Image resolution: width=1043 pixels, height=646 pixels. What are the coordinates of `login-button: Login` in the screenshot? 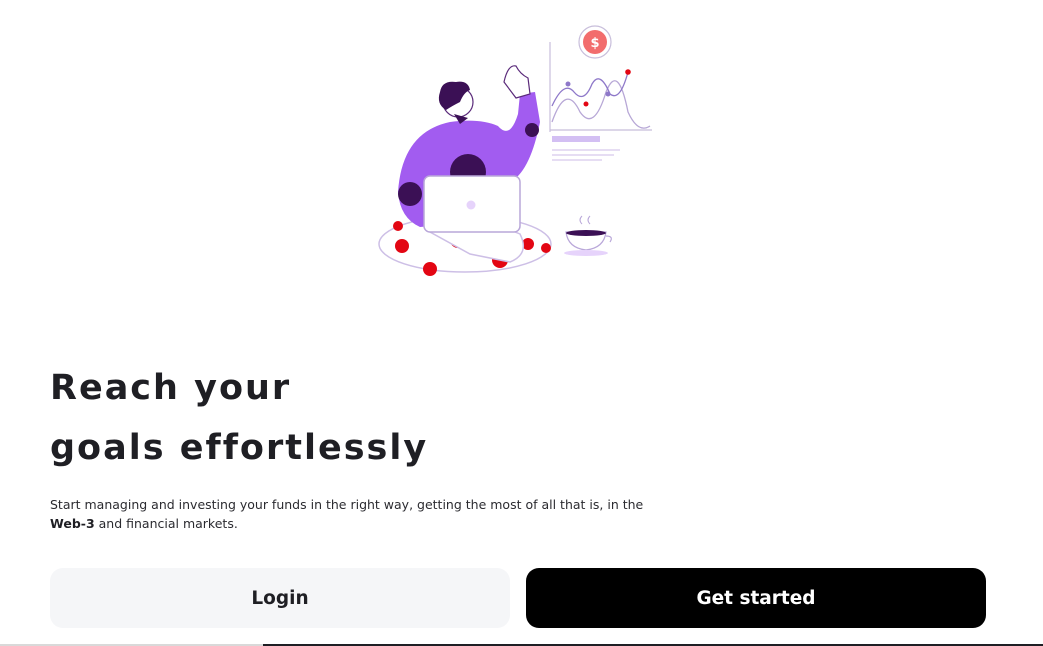 It's located at (280, 598).